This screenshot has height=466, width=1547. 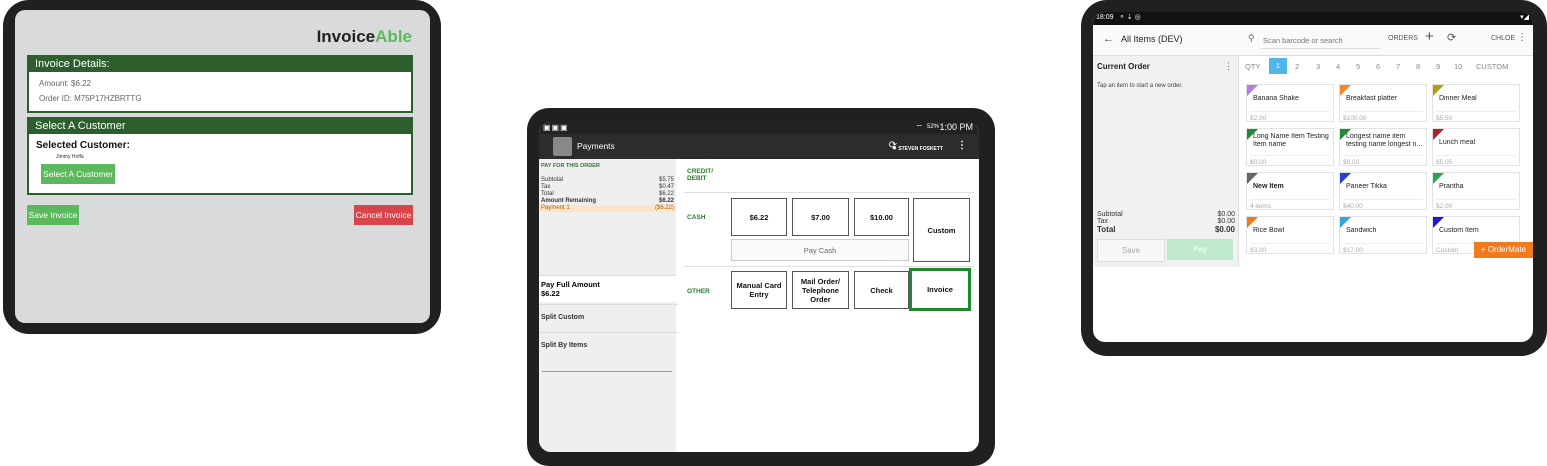 I want to click on cash-custom-button: Custom, so click(x=941, y=230).